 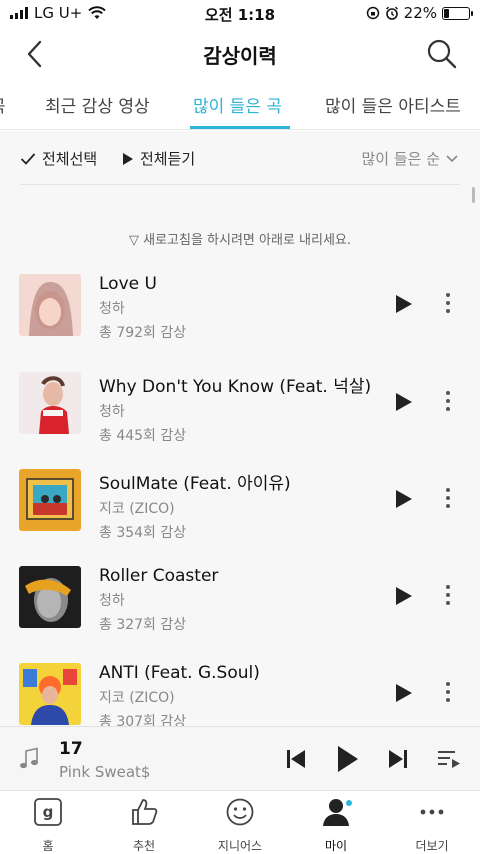 I want to click on tab-bar: 곡 최근 감상 영상 많이 들은 곡 많이 들은 아티스트, so click(x=240, y=105).